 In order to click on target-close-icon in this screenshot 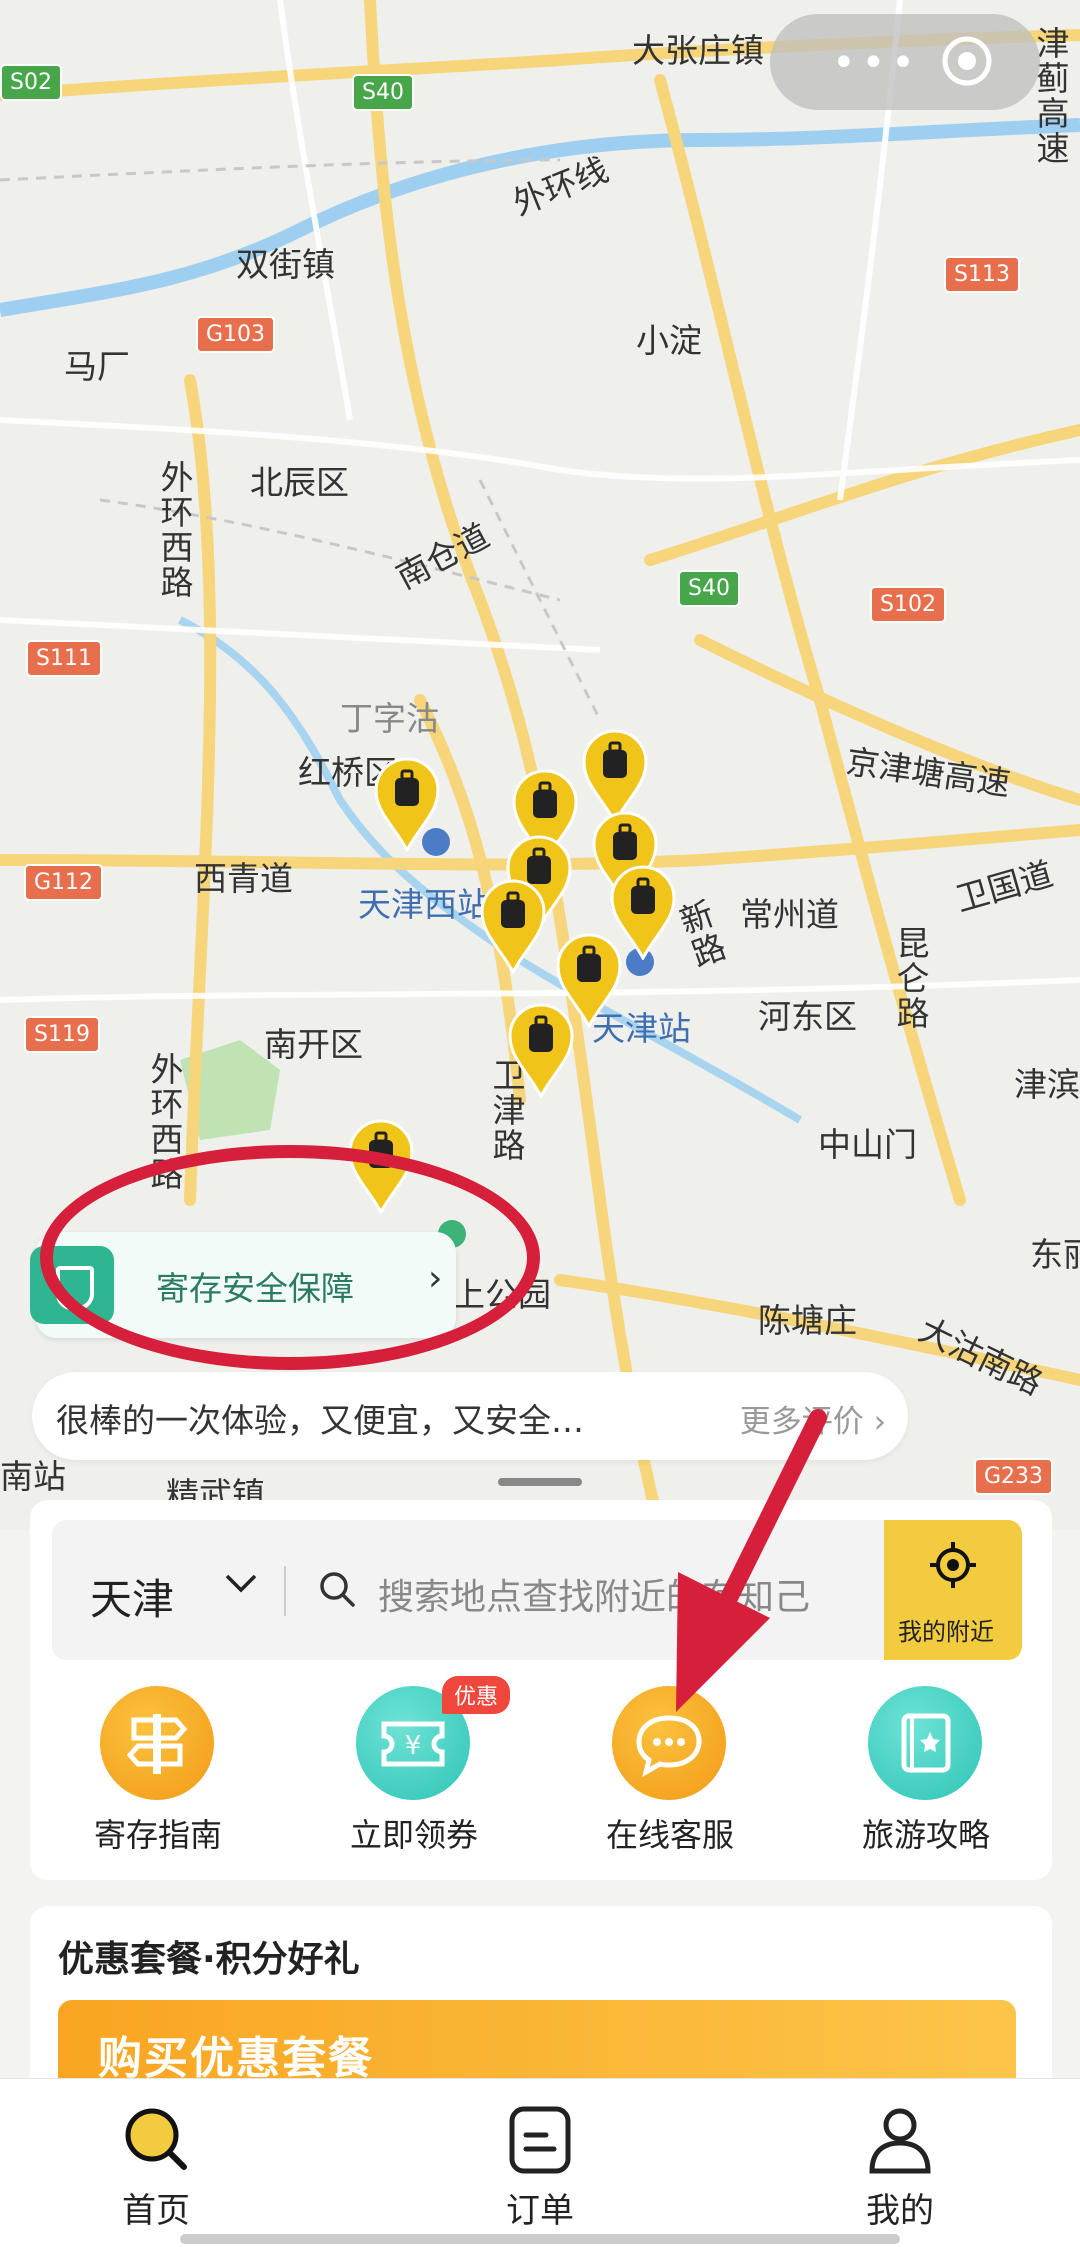, I will do `click(967, 61)`.